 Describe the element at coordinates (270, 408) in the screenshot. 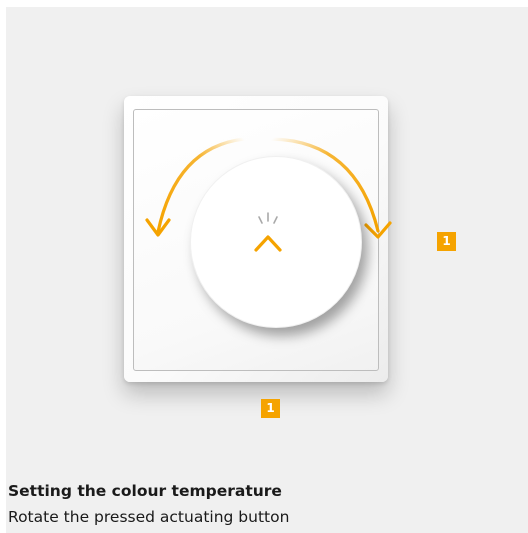

I see `callout-badge-bottom: 1` at that location.